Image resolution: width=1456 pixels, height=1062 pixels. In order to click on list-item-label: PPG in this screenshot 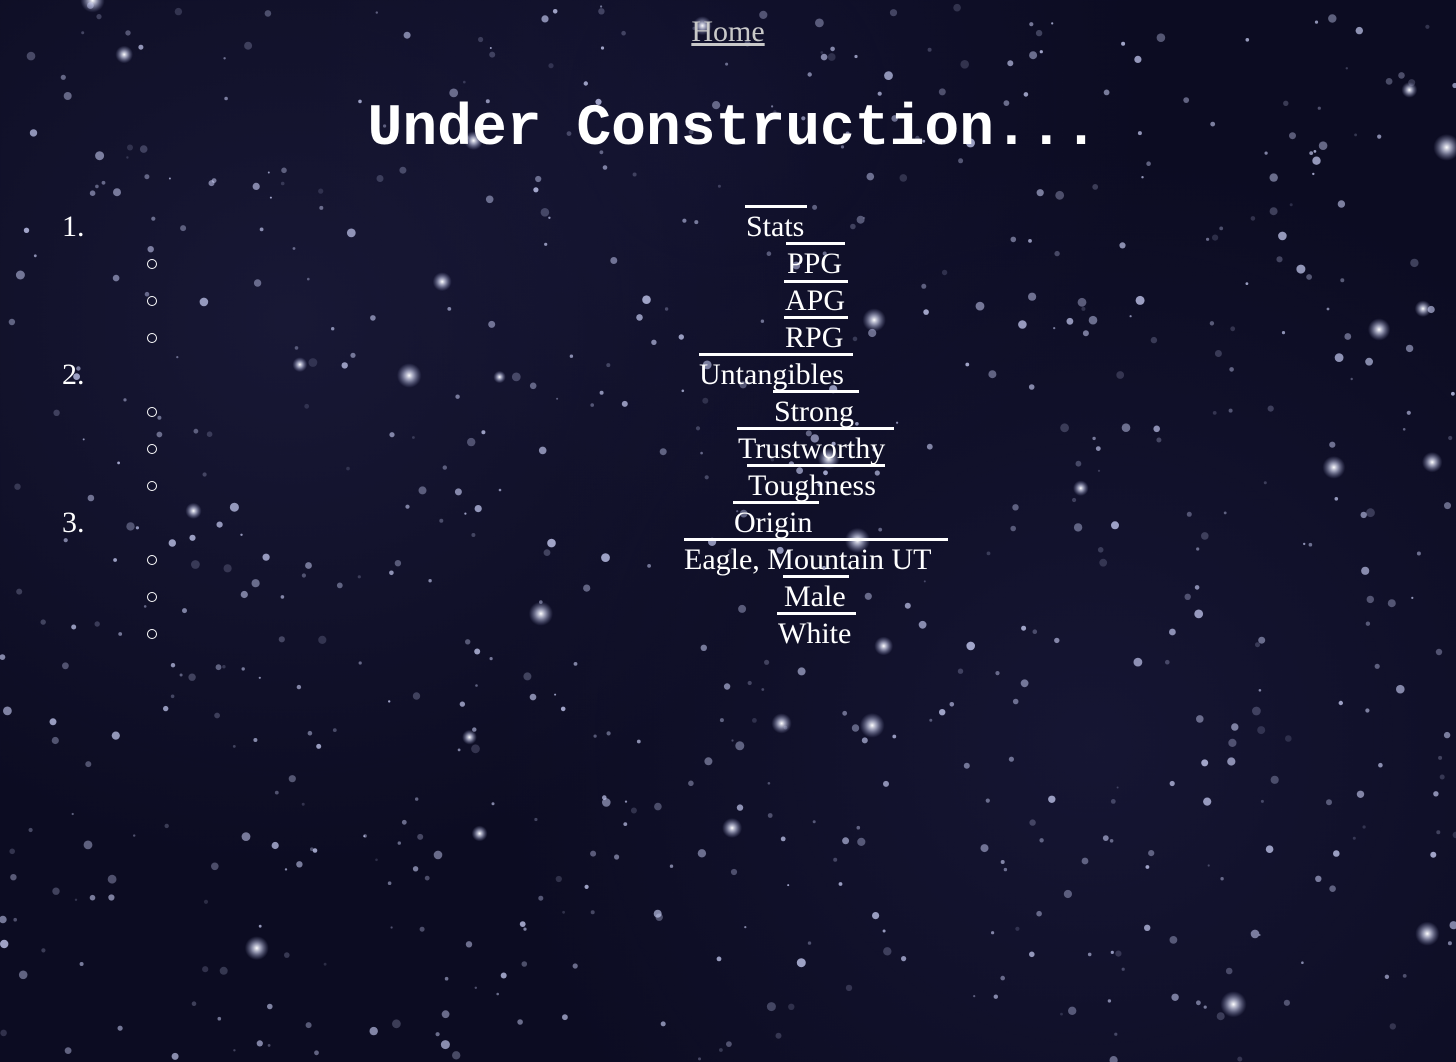, I will do `click(815, 263)`.